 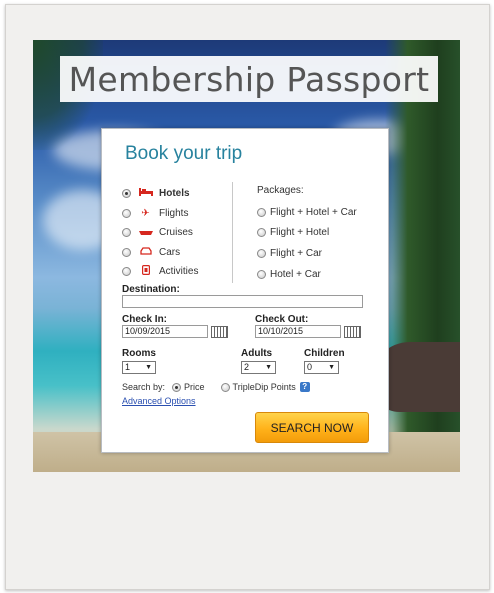 I want to click on packages-title: Packages:, so click(x=280, y=190).